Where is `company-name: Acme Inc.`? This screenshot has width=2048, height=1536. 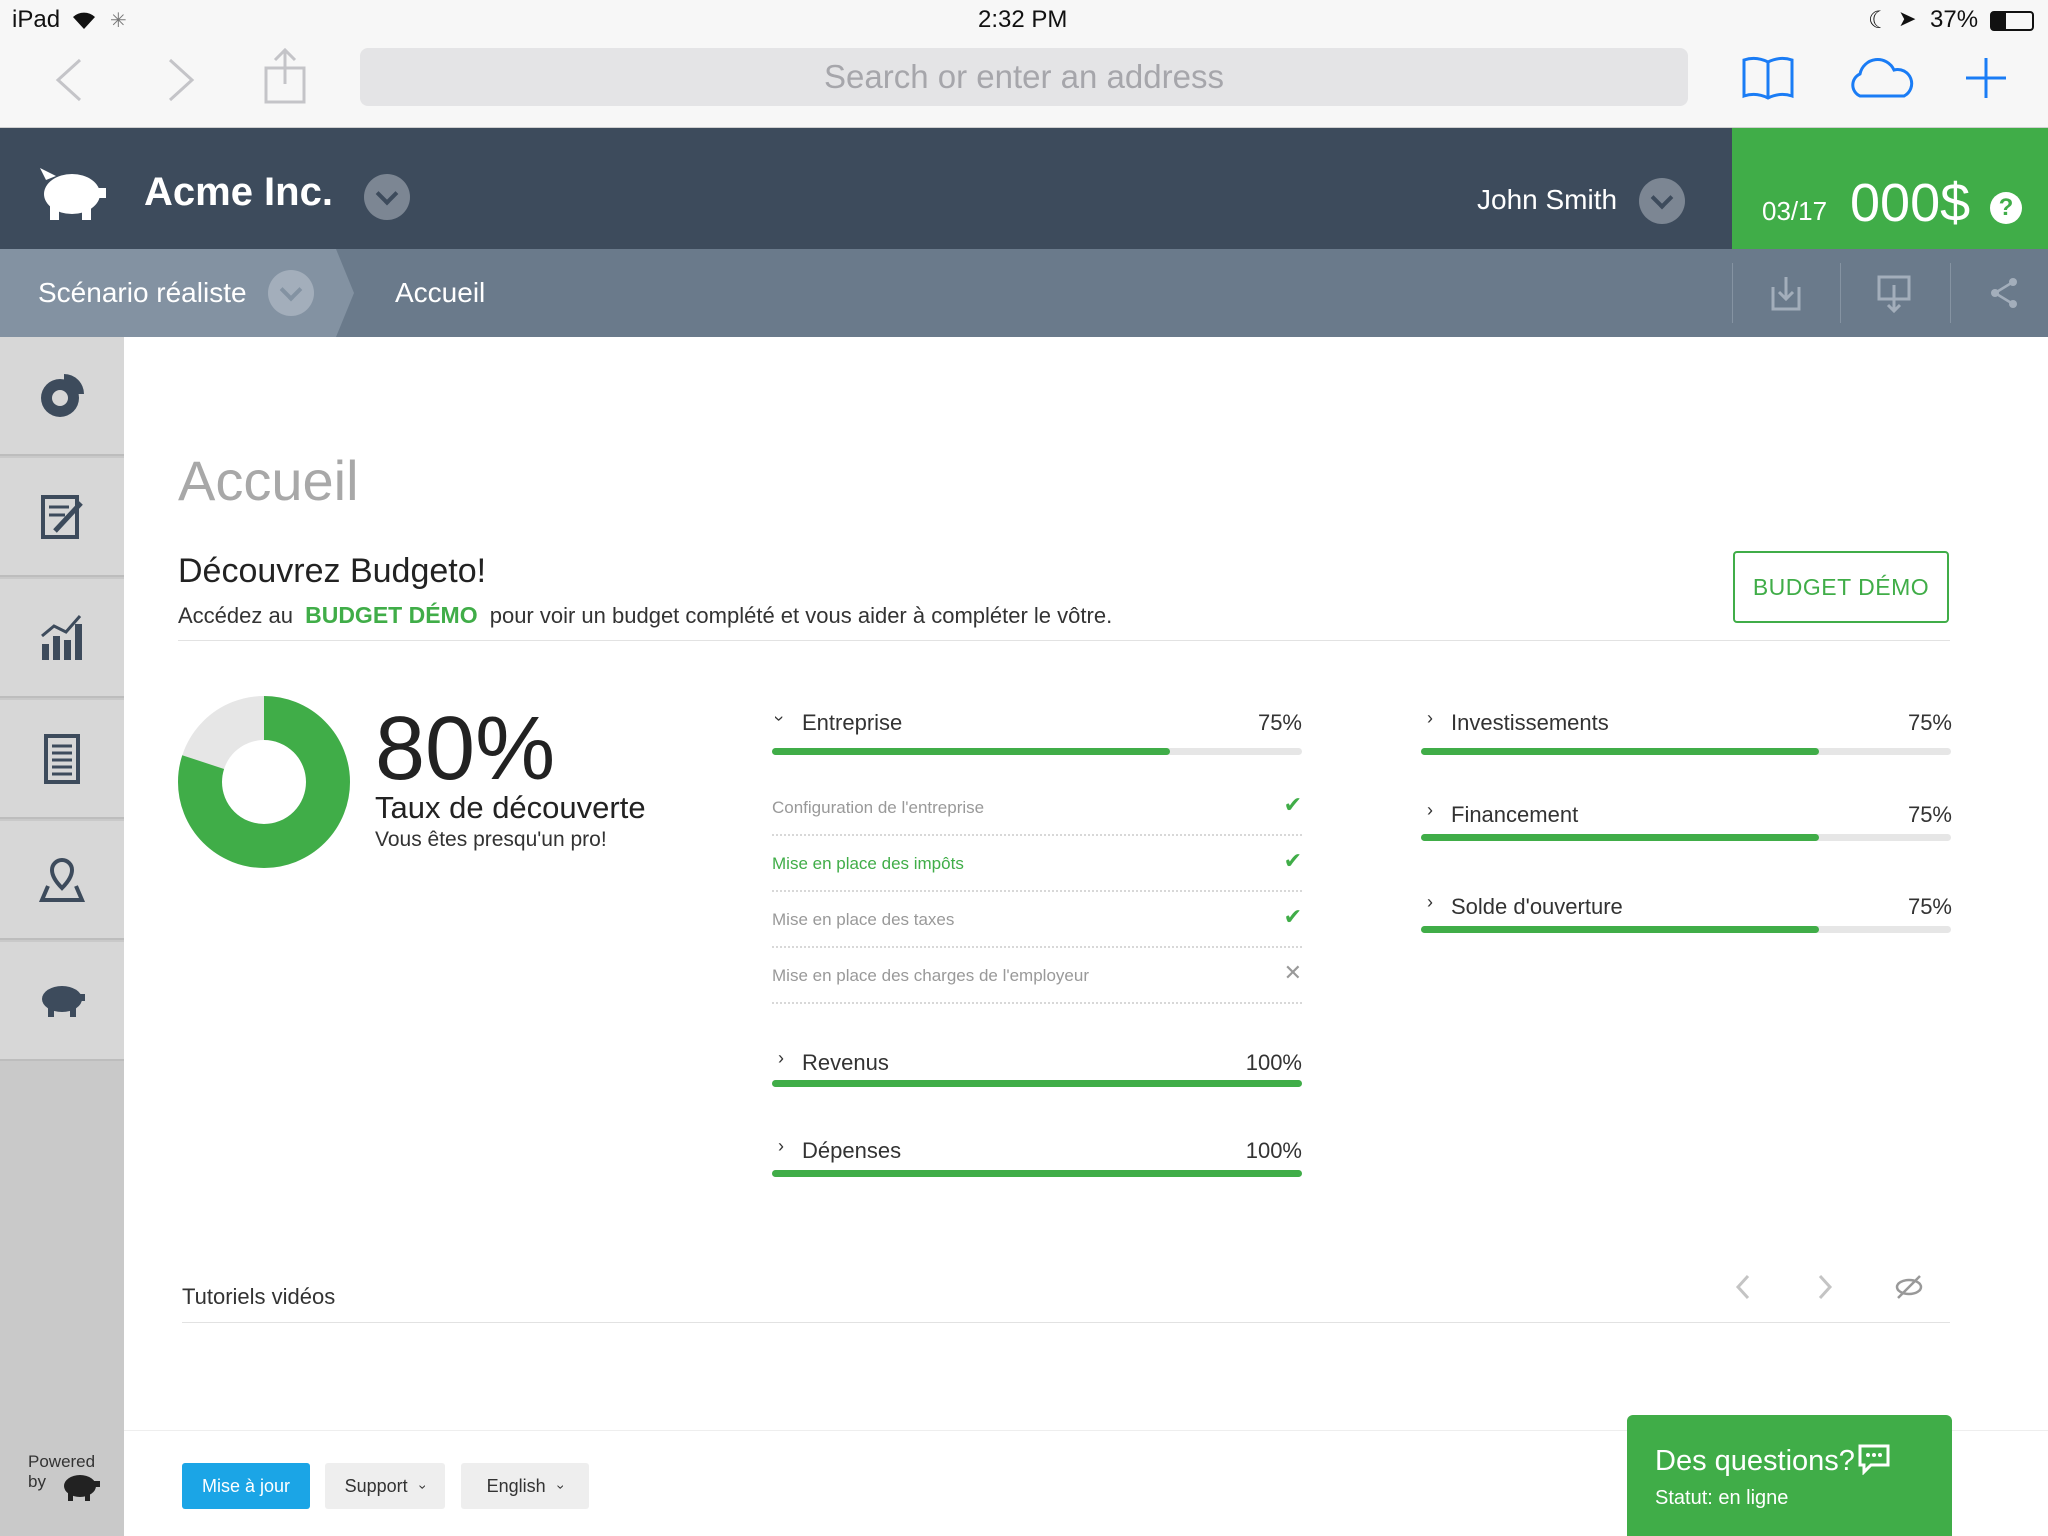 company-name: Acme Inc. is located at coordinates (238, 192).